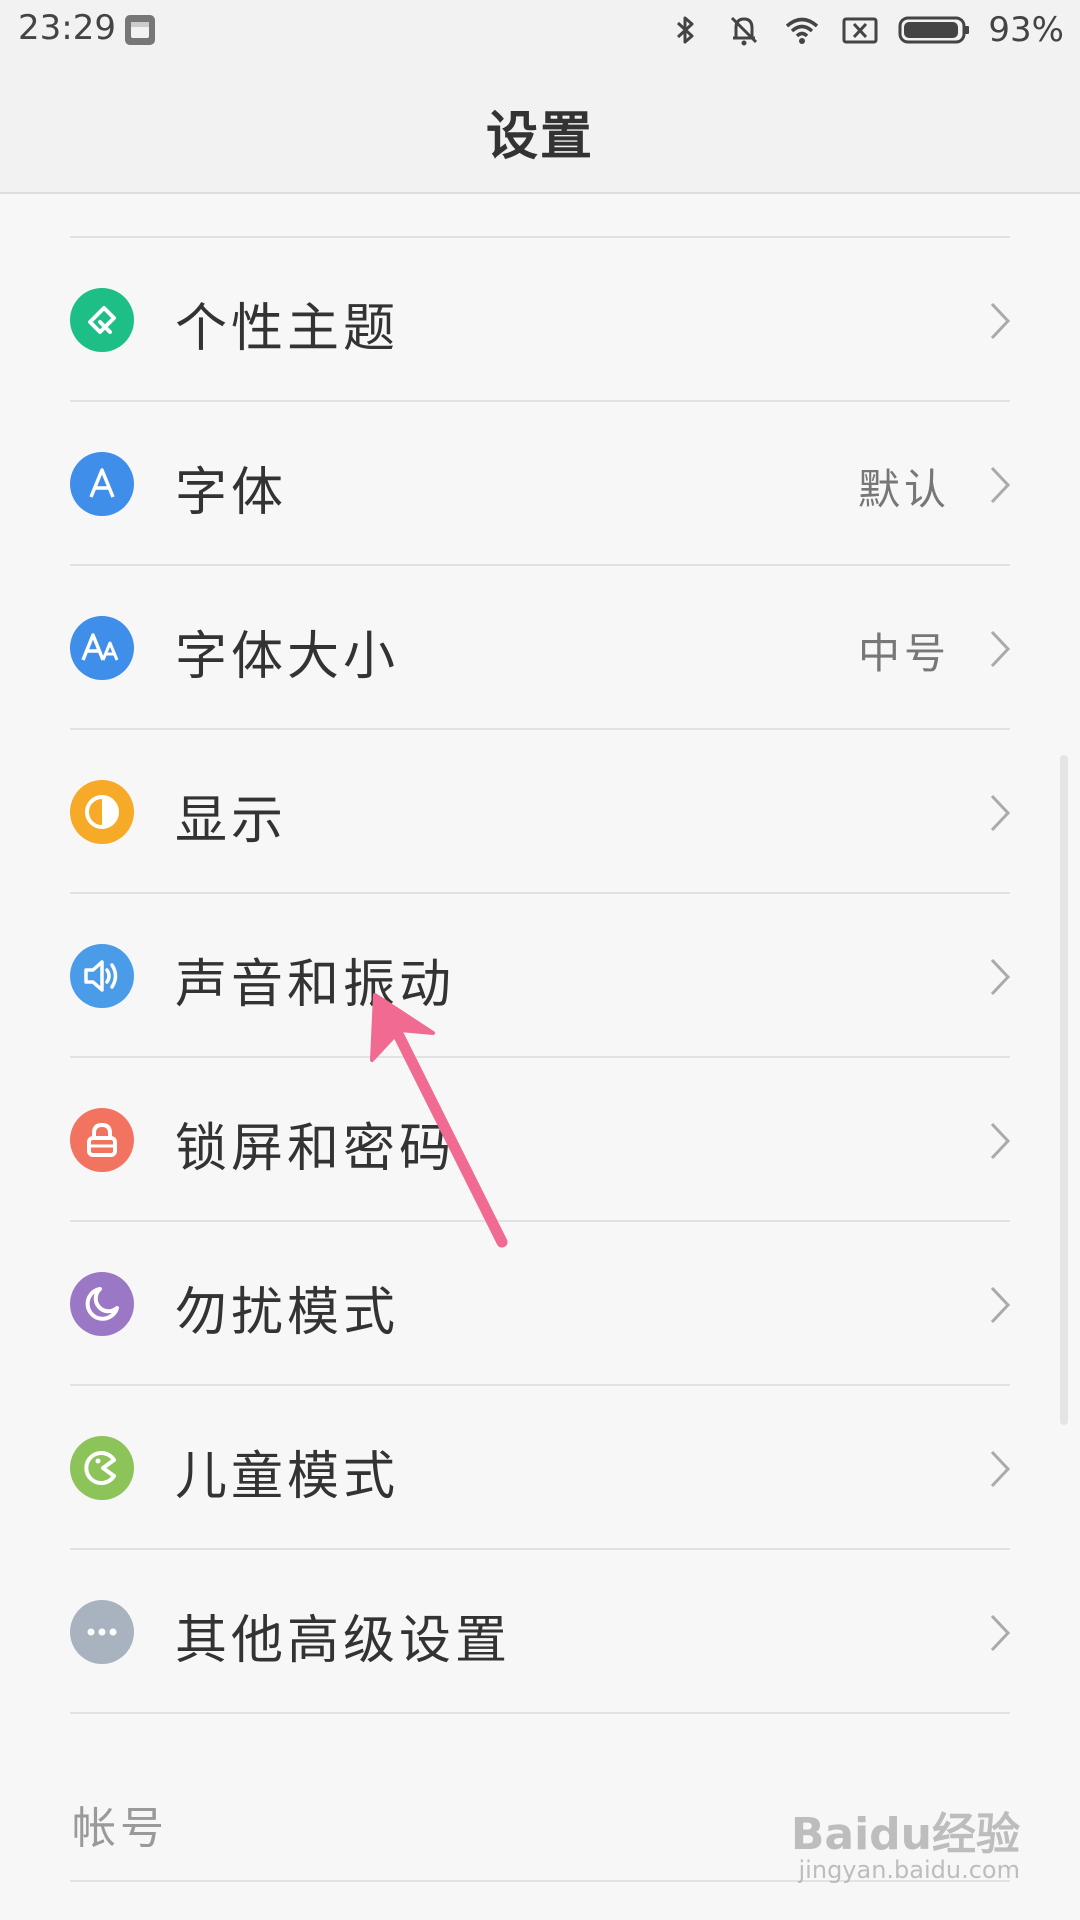 The image size is (1080, 1920). Describe the element at coordinates (315, 985) in the screenshot. I see `settings-item-label: 声音和振动` at that location.